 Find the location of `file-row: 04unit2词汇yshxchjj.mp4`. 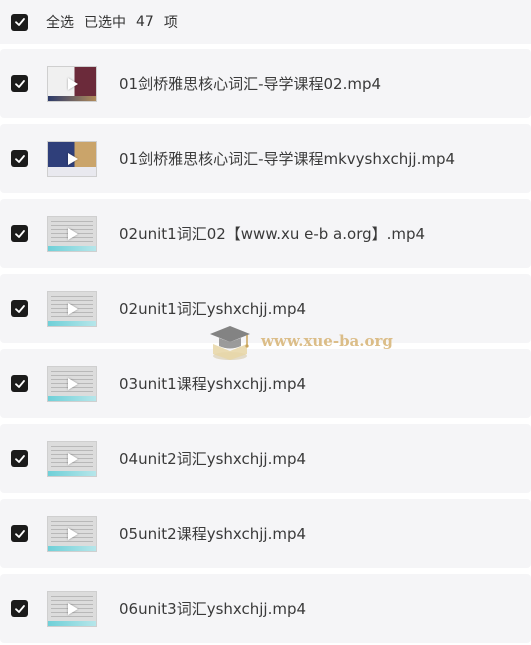

file-row: 04unit2词汇yshxchjj.mp4 is located at coordinates (265, 458).